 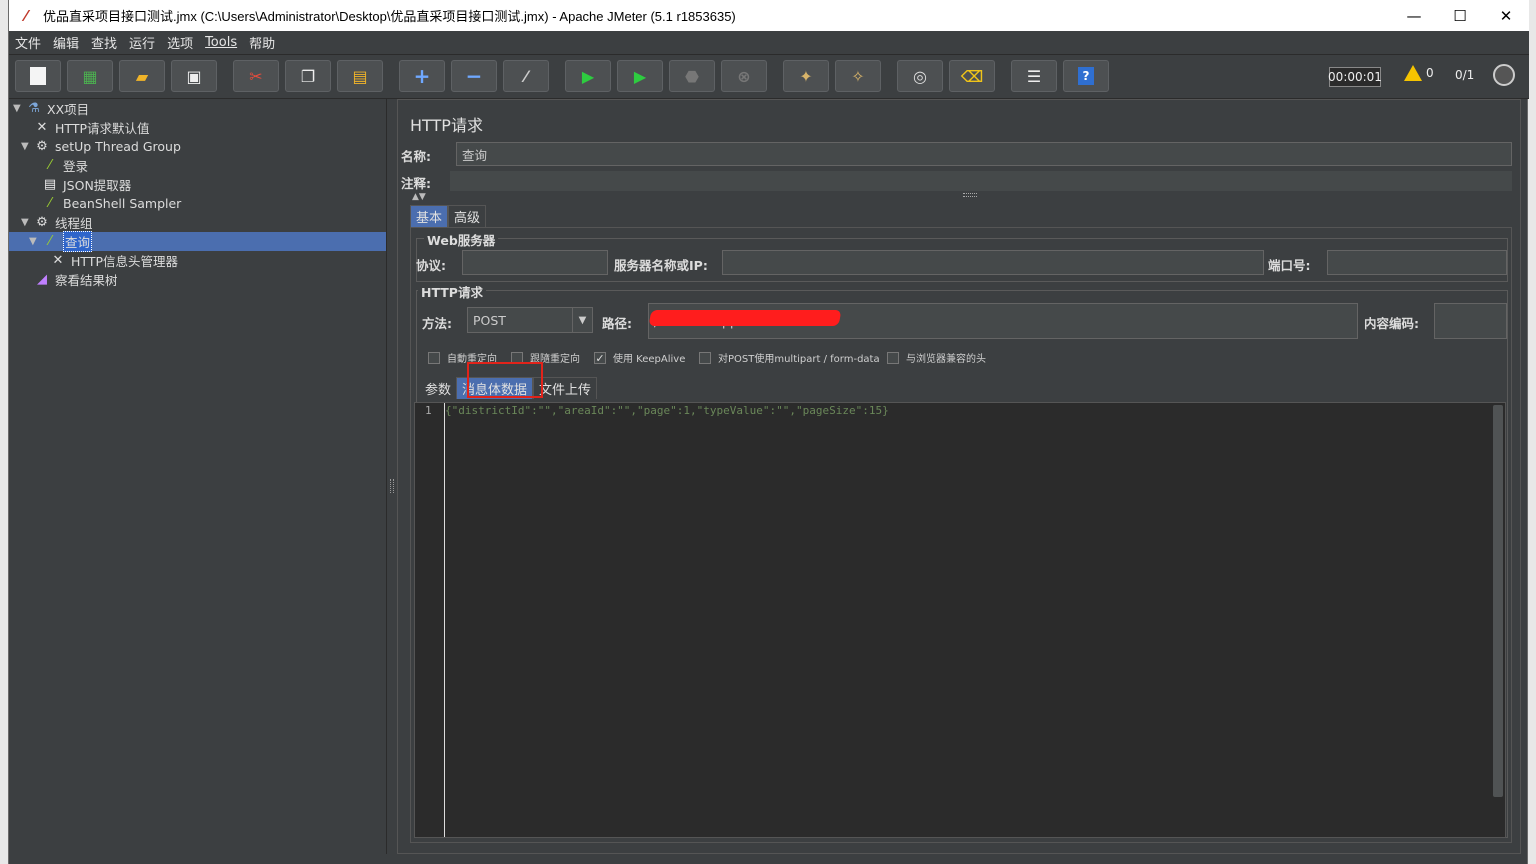 I want to click on tree-item-label: setUp Thread Group, so click(x=118, y=146).